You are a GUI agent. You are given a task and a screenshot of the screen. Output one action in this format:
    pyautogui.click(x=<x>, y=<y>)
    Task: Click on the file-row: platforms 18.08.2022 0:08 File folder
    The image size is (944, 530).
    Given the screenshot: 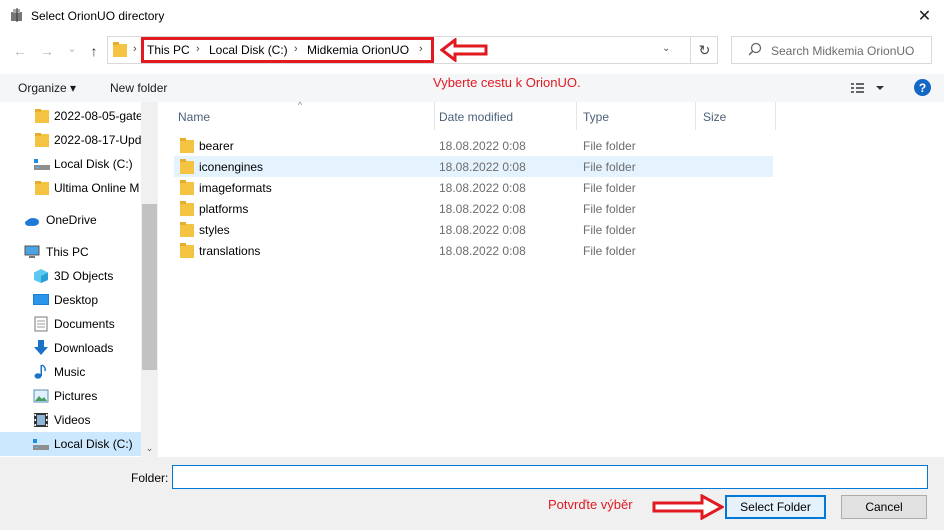 What is the action you would take?
    pyautogui.click(x=473, y=208)
    